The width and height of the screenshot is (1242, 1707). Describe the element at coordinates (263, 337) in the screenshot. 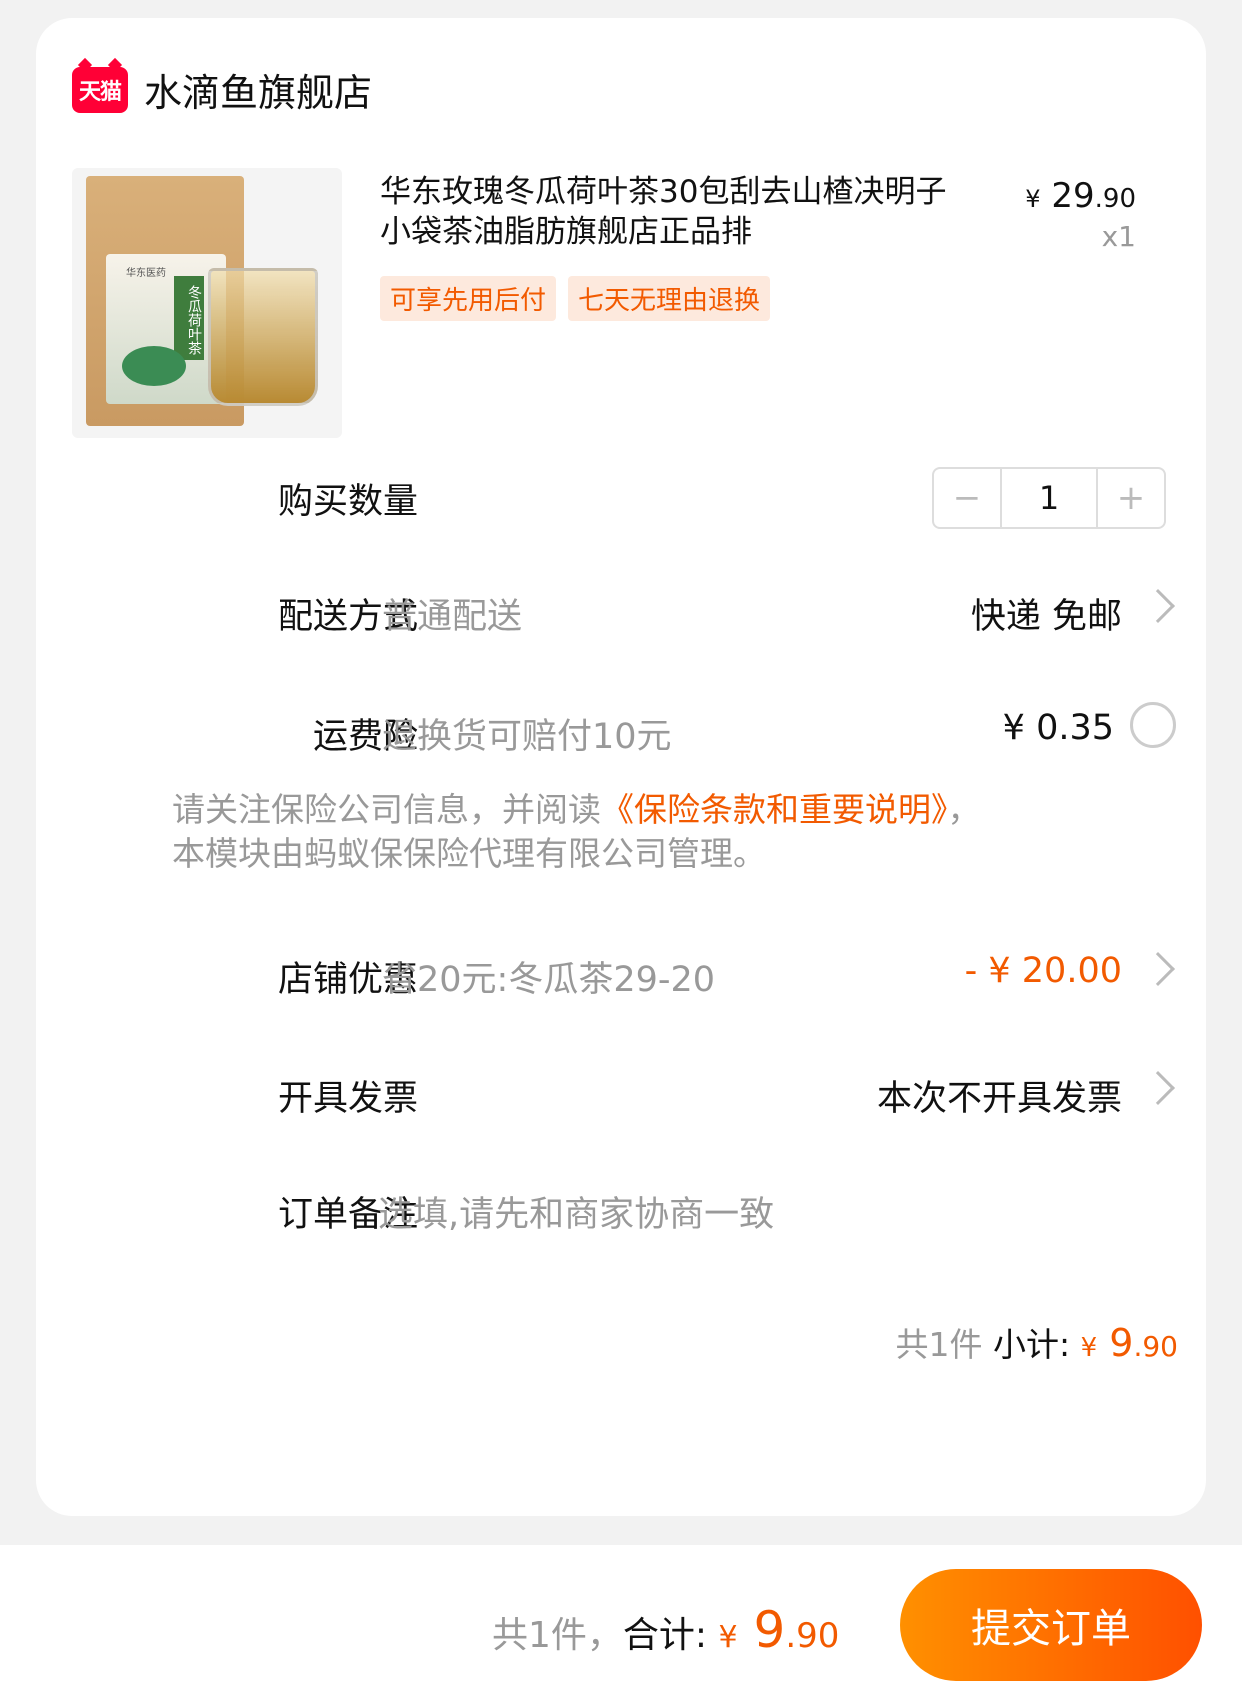

I see `tea-glass-graphic` at that location.